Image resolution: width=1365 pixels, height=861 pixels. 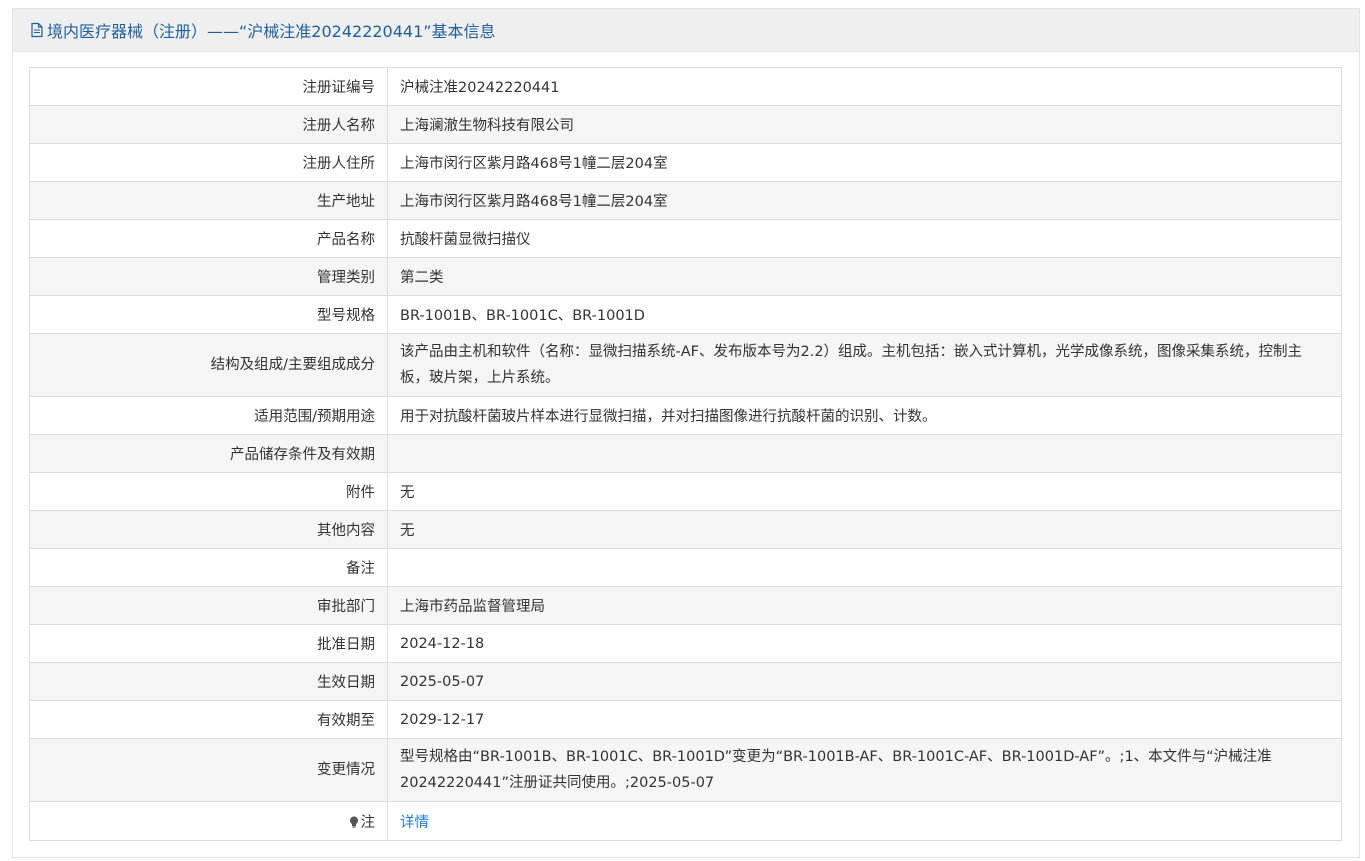 What do you see at coordinates (208, 200) in the screenshot?
I see `row-label: 生产地址` at bounding box center [208, 200].